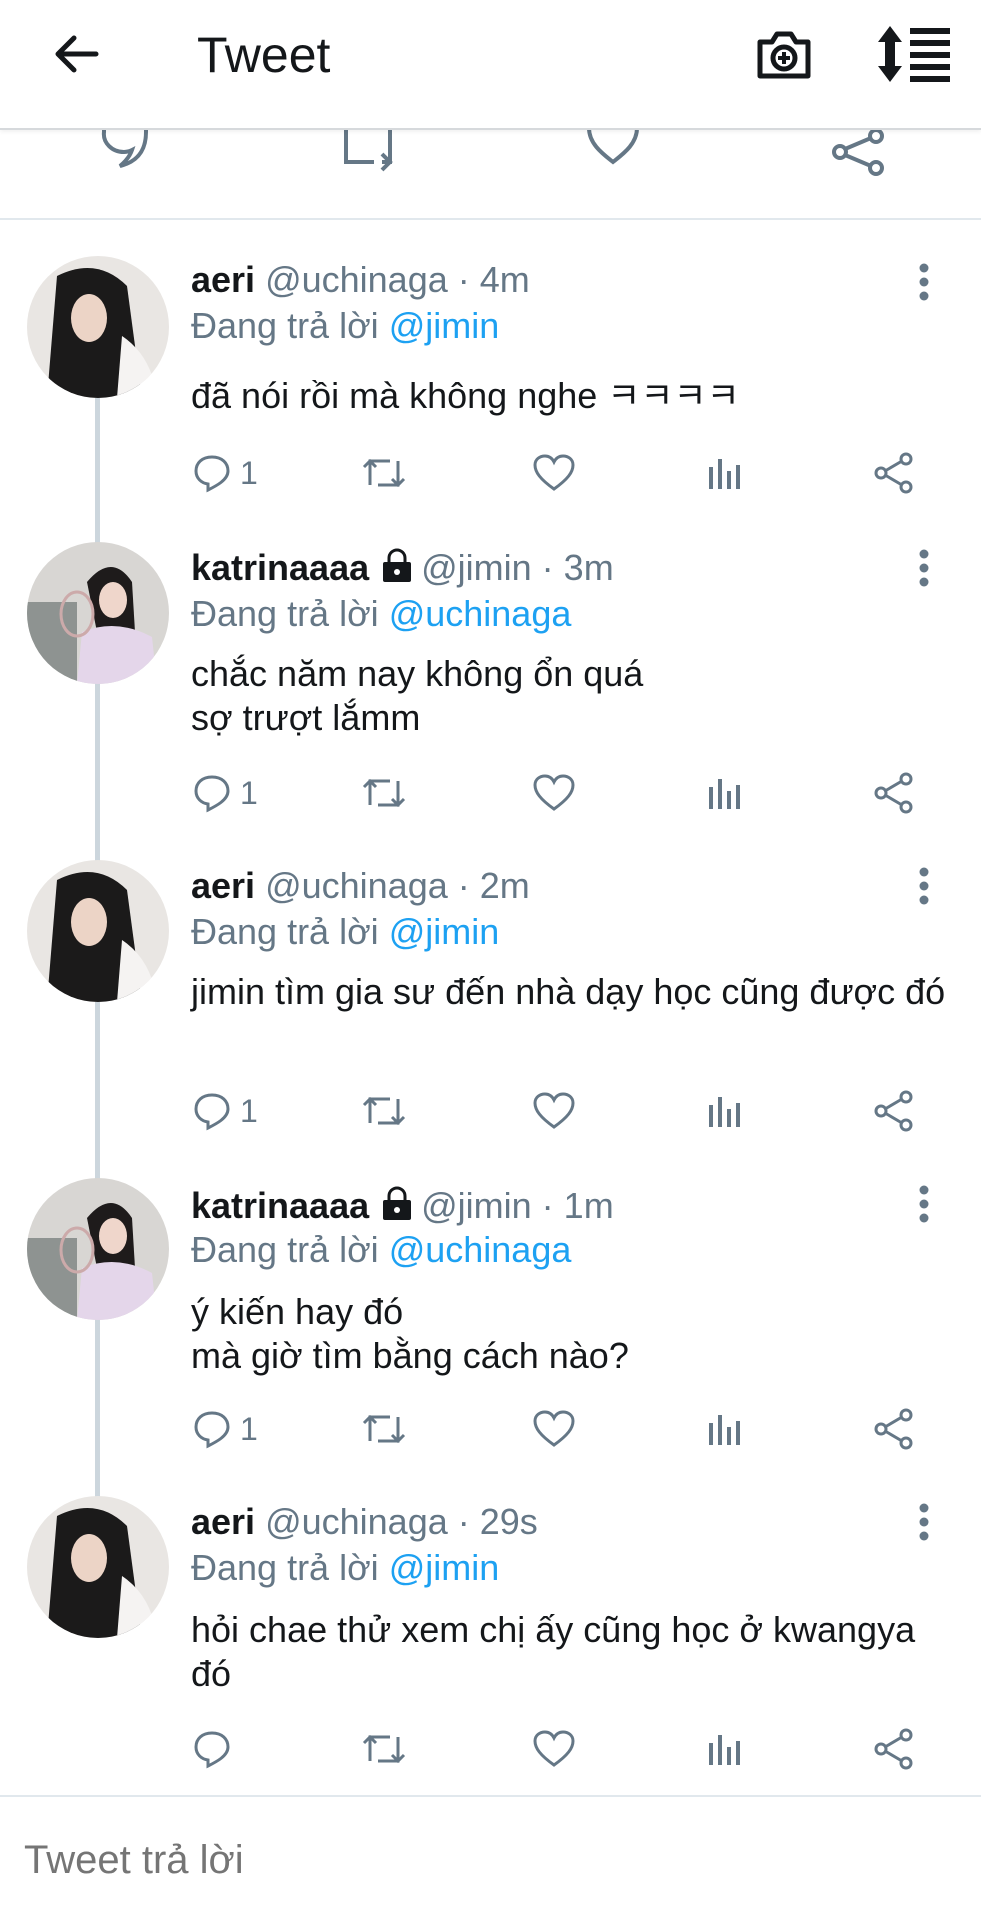  I want to click on tweet-header: aeri @uchinaga · 29s, so click(364, 1522).